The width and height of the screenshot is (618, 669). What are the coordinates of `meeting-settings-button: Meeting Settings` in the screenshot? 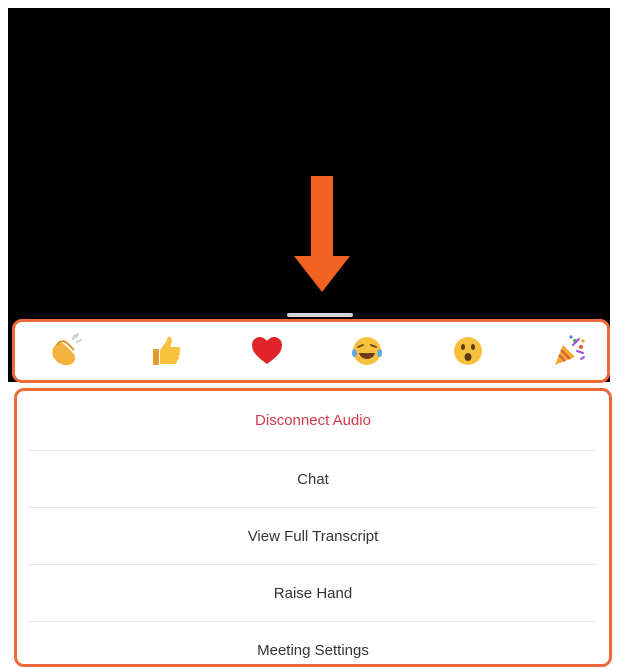 It's located at (313, 643).